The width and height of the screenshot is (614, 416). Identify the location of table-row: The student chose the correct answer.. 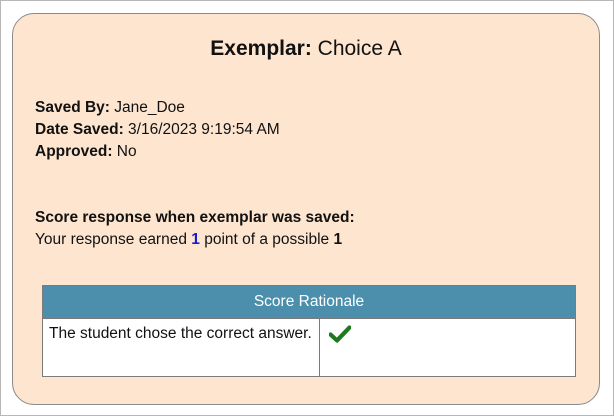
(309, 347).